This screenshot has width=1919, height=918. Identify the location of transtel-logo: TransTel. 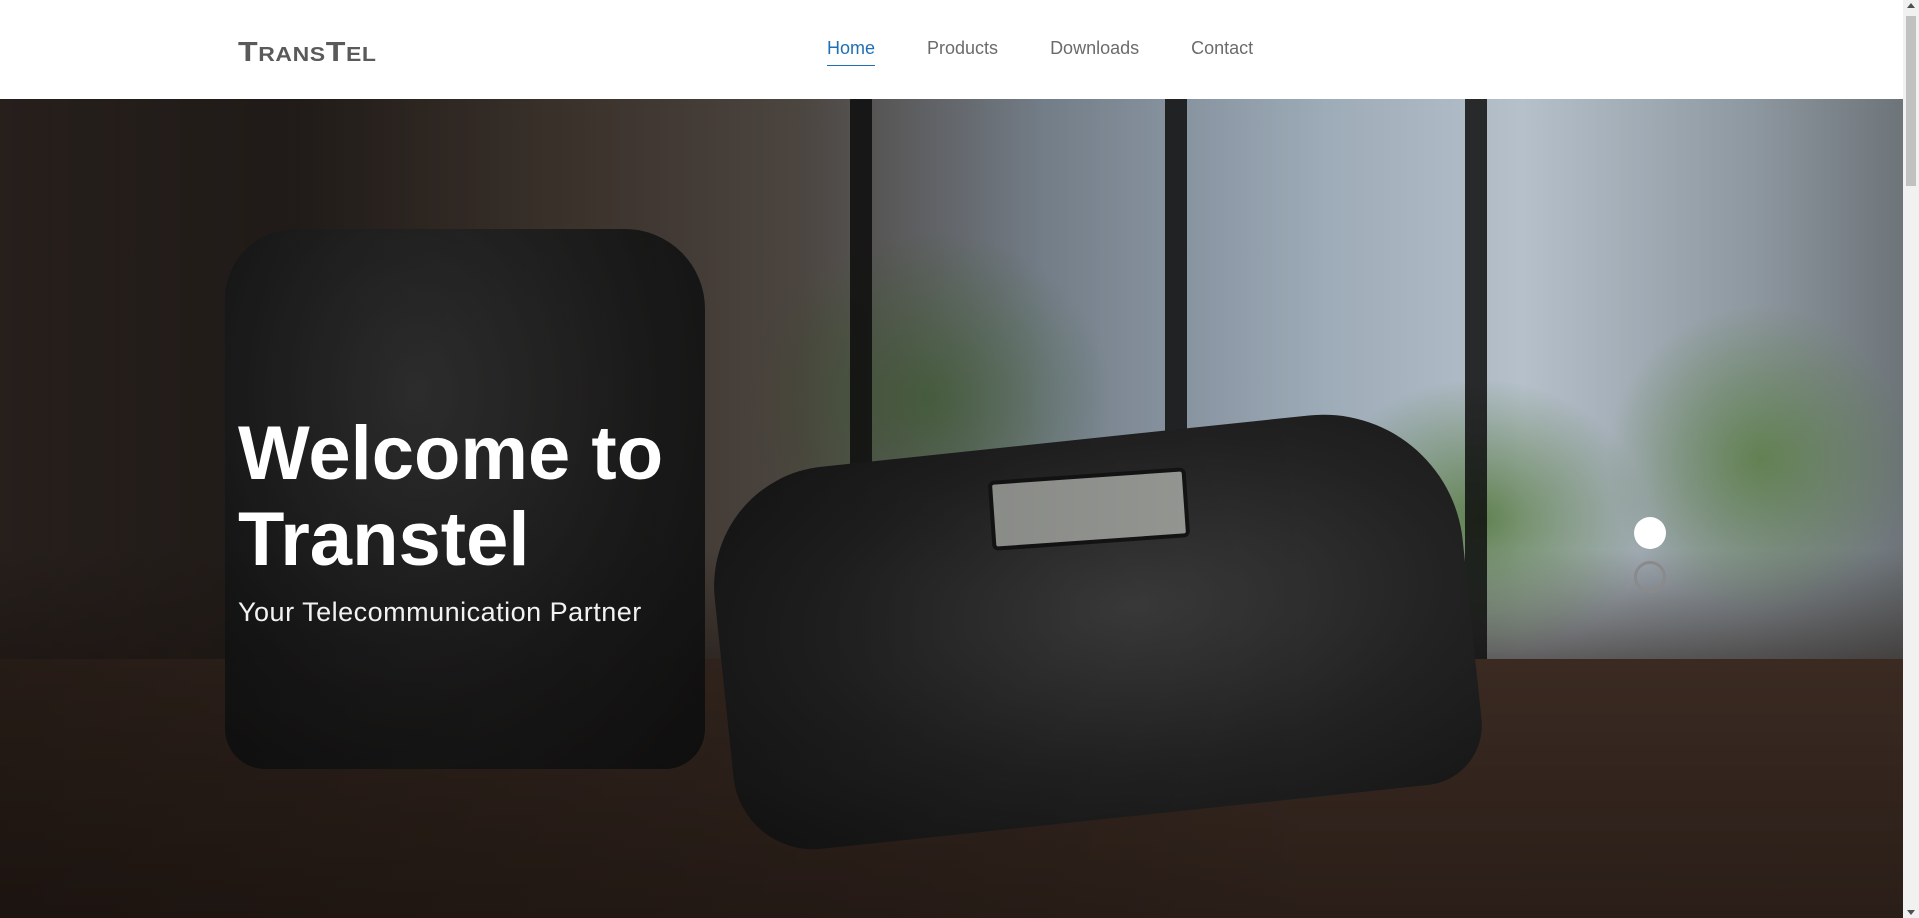
(307, 52).